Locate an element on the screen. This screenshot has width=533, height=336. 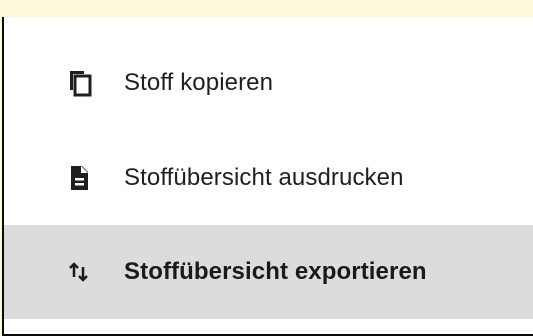
copy-icon is located at coordinates (79, 83).